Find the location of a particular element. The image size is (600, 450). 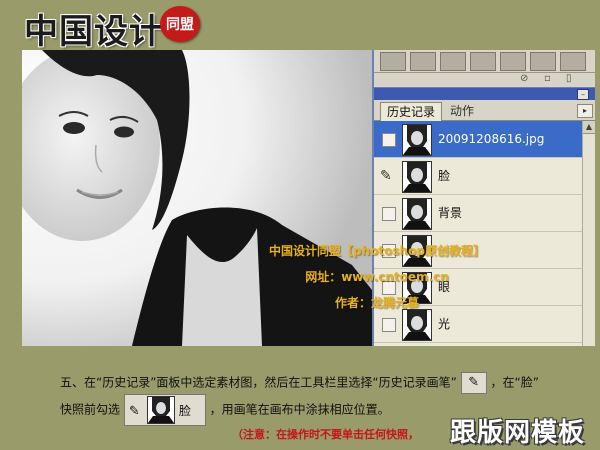

brand-logo: 跟版网模板 is located at coordinates (518, 433).